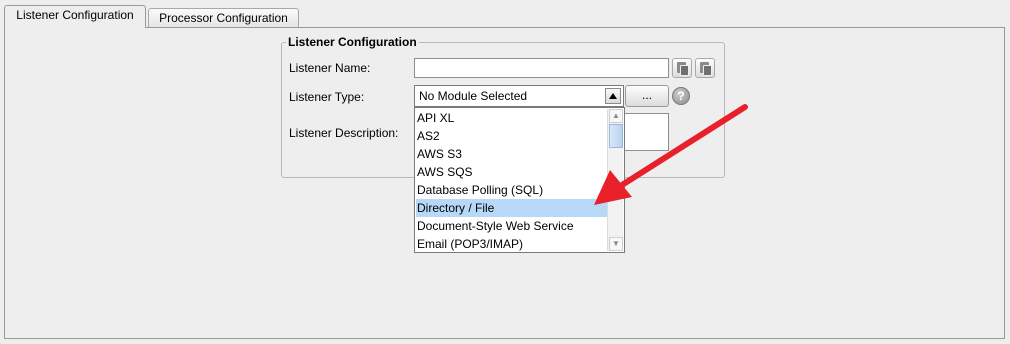  What do you see at coordinates (75, 16) in the screenshot?
I see `tab-listener-configuration: Listener Configuration` at bounding box center [75, 16].